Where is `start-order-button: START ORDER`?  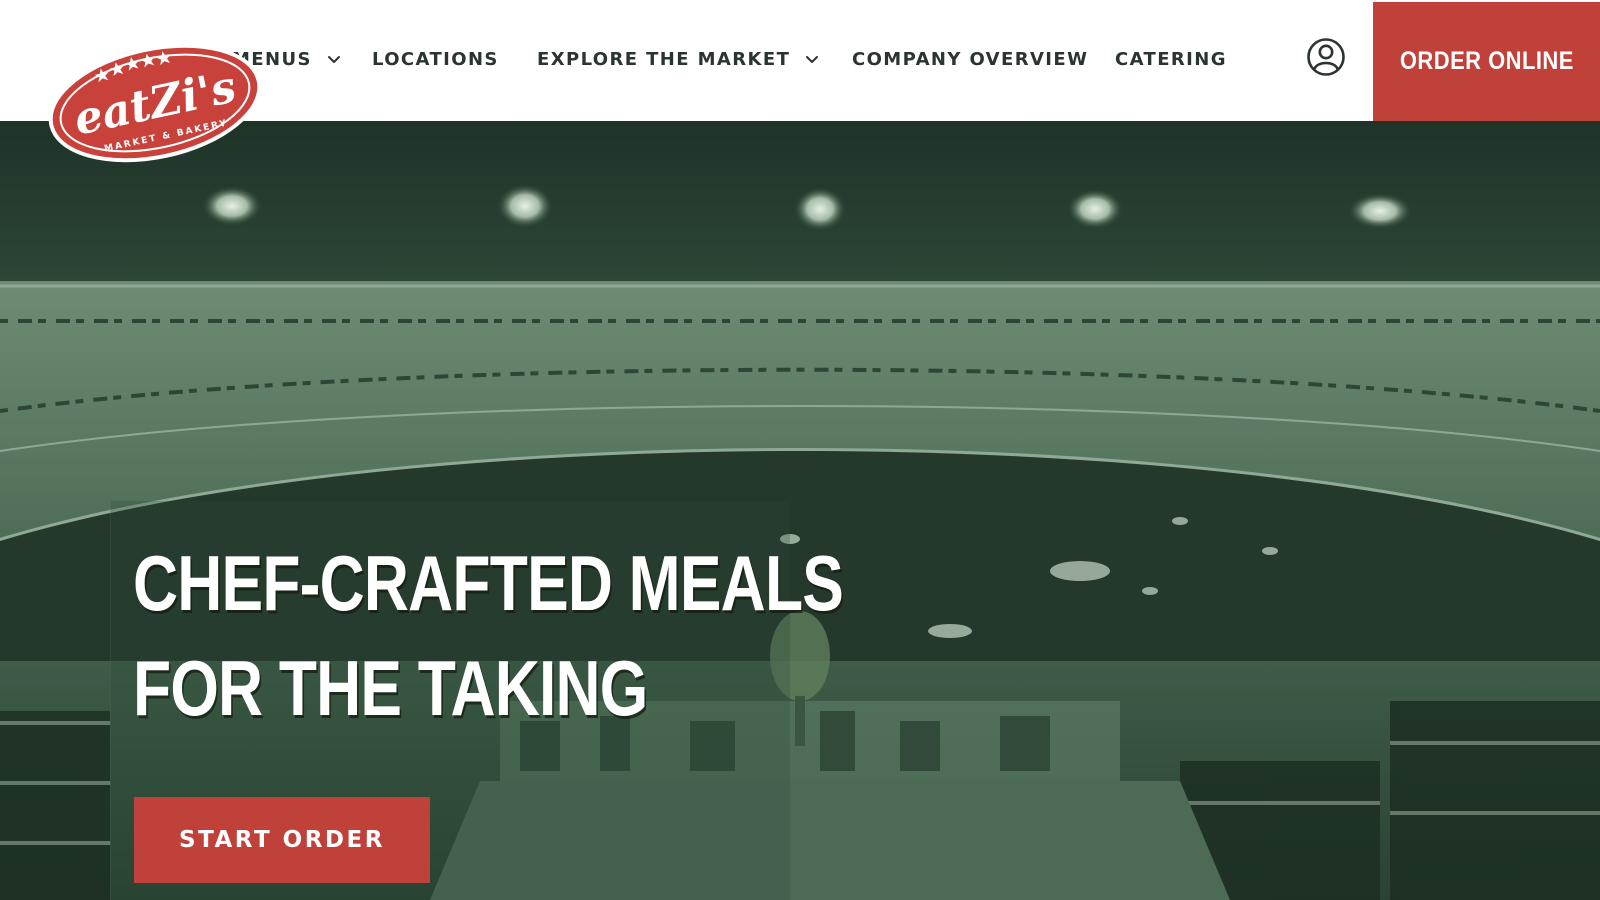
start-order-button: START ORDER is located at coordinates (282, 840).